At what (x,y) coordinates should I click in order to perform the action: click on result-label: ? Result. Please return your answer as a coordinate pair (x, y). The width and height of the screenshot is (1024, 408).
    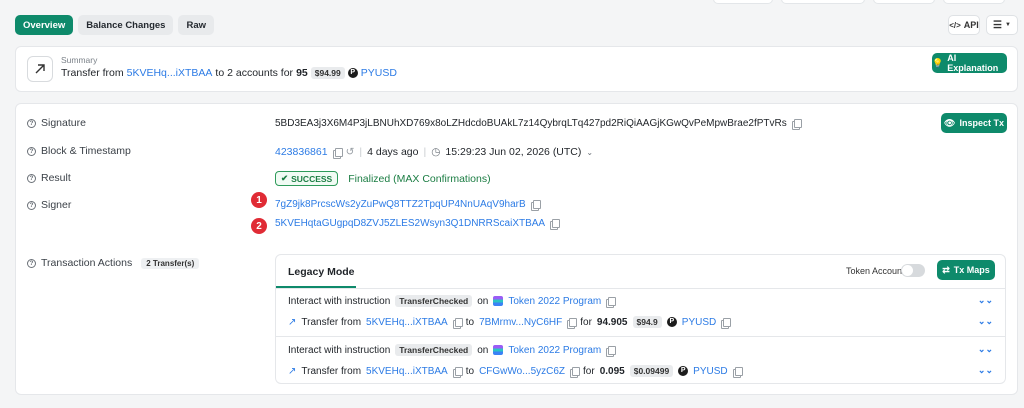
    Looking at the image, I should click on (49, 178).